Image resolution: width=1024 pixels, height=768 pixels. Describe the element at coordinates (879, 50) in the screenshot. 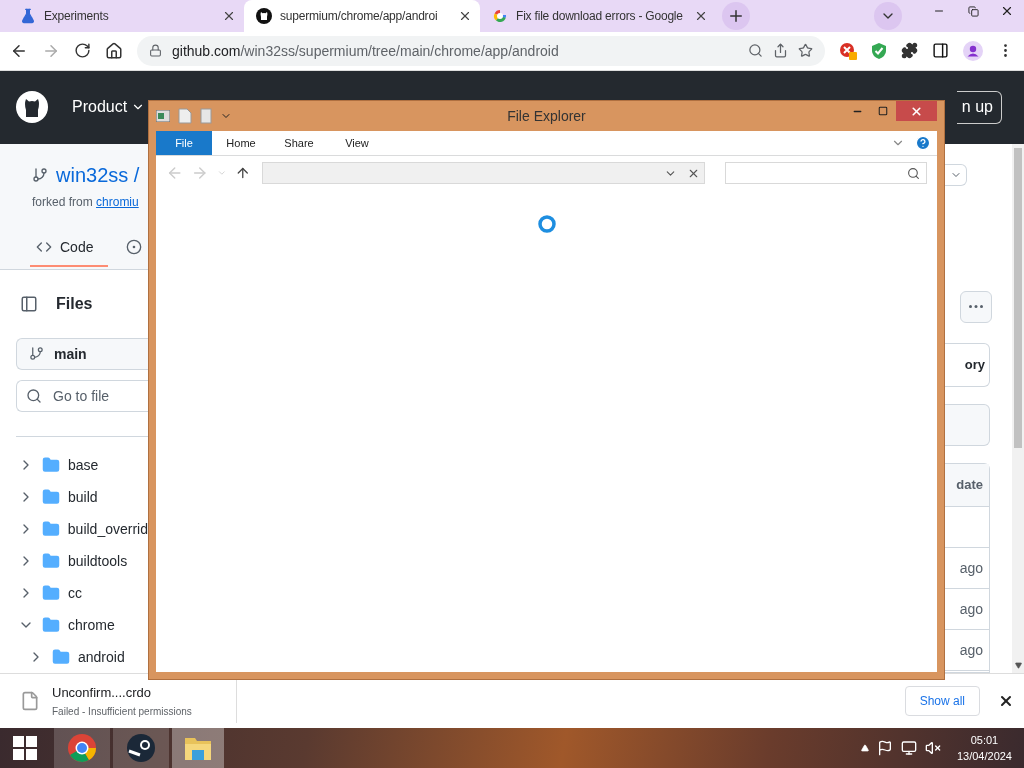

I see `shield-icon` at that location.